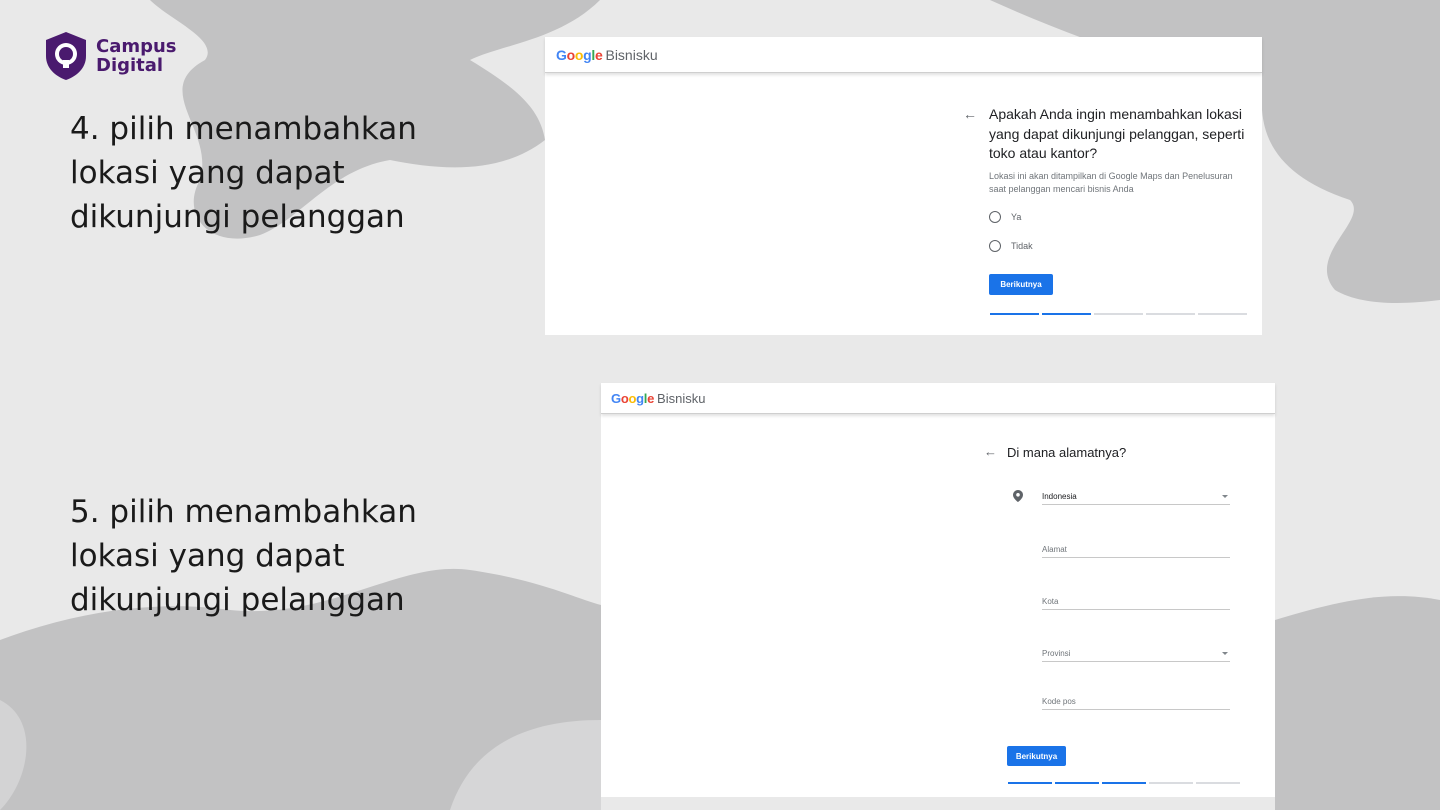  Describe the element at coordinates (1054, 549) in the screenshot. I see `address-placeholder: Alamat` at that location.